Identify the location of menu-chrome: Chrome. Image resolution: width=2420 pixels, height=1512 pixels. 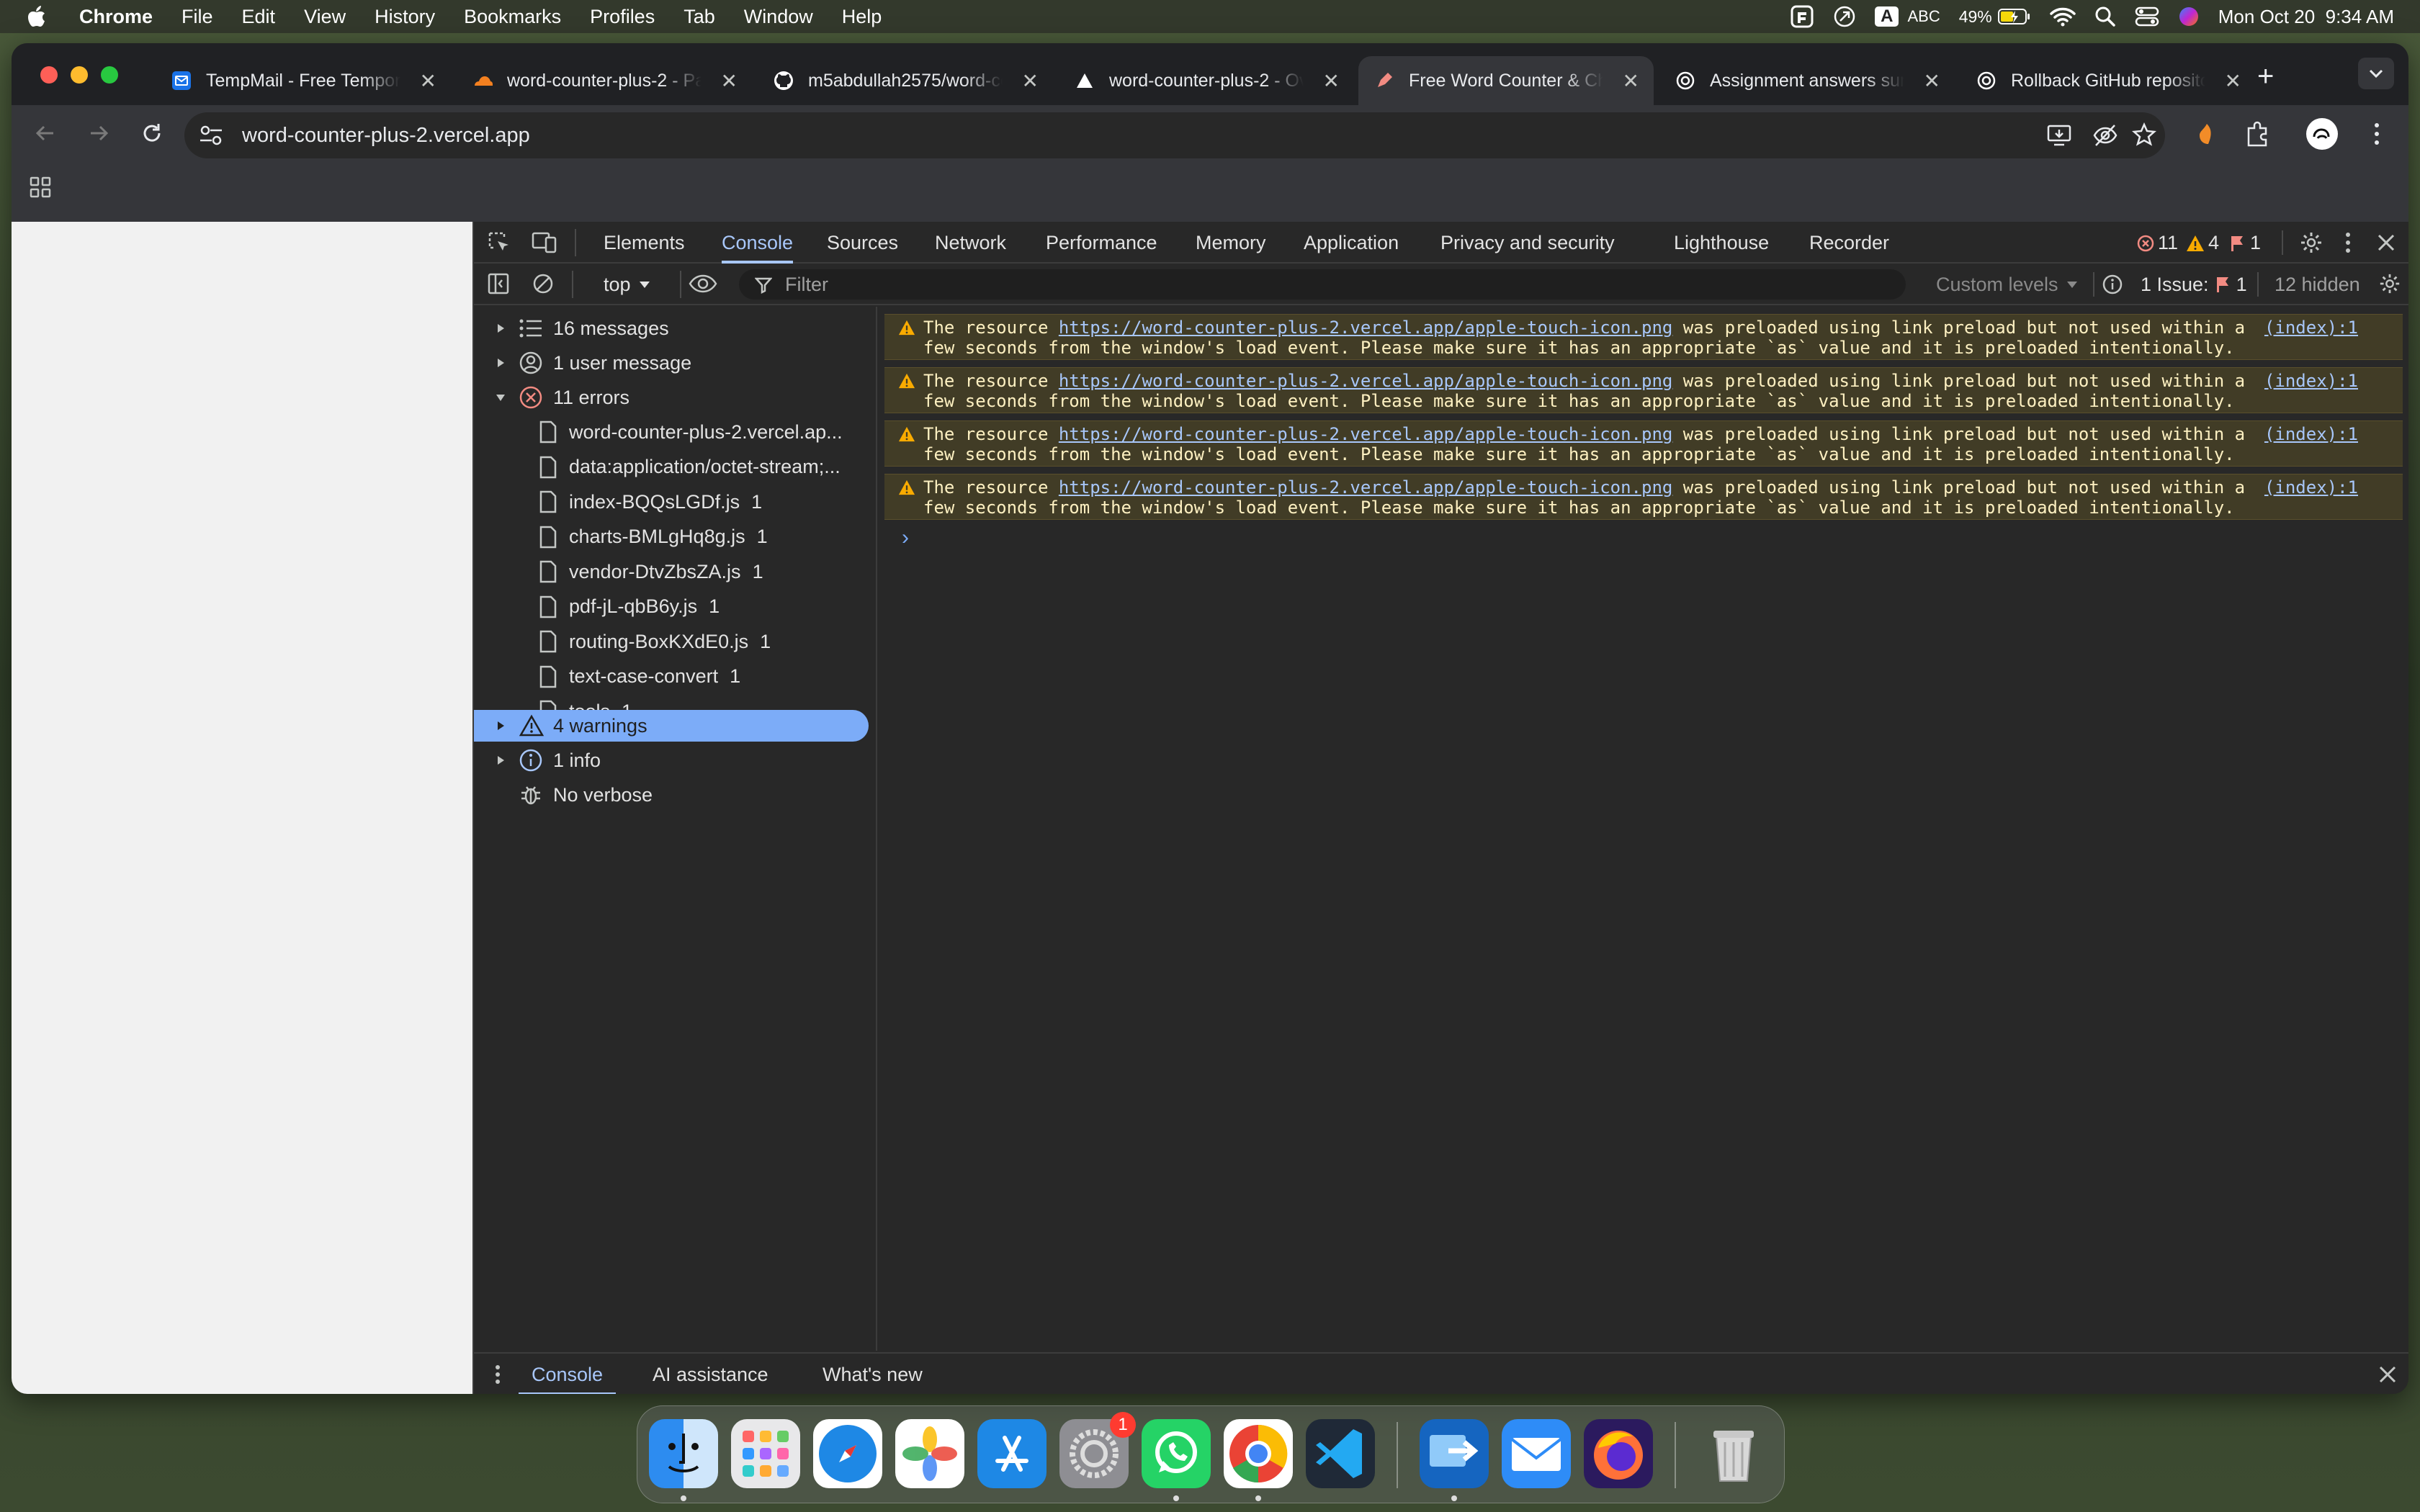
(116, 17).